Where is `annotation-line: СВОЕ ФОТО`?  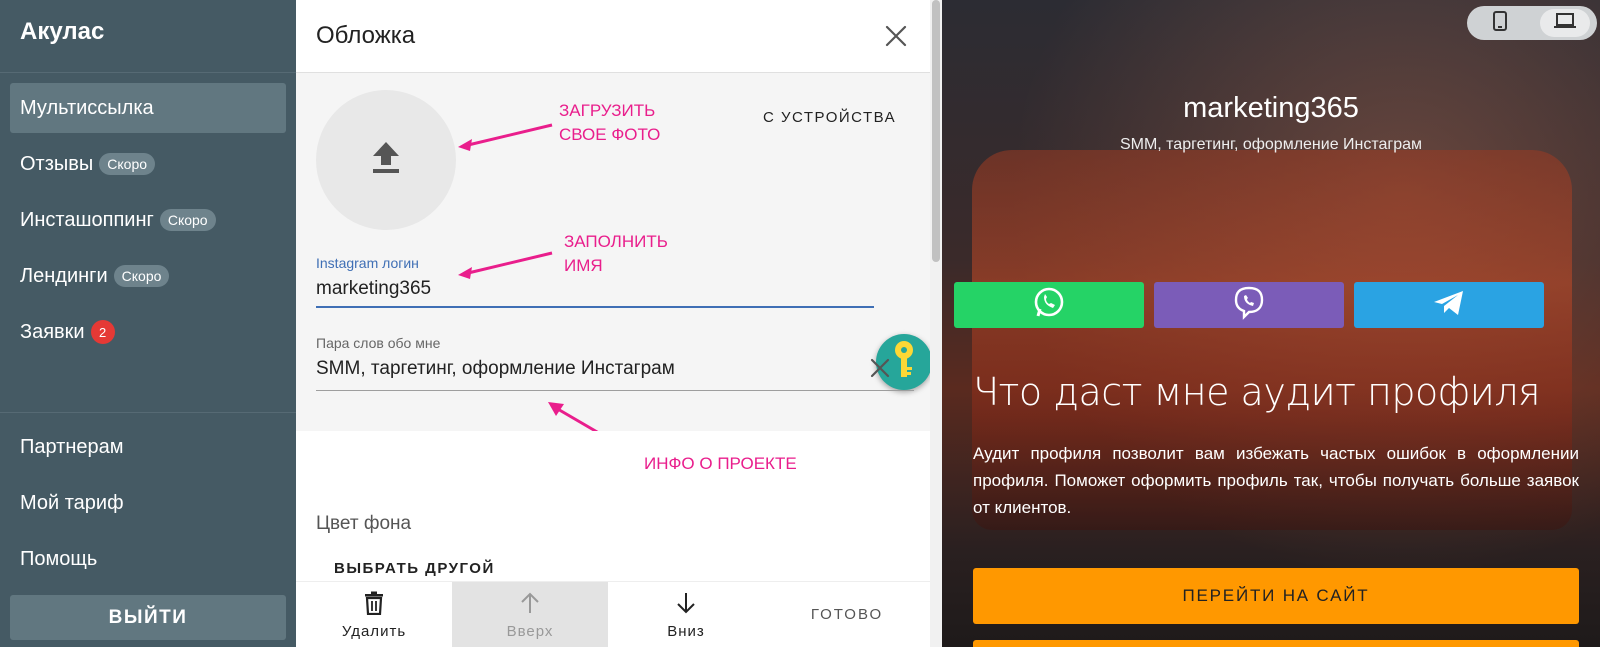 annotation-line: СВОЕ ФОТО is located at coordinates (610, 134).